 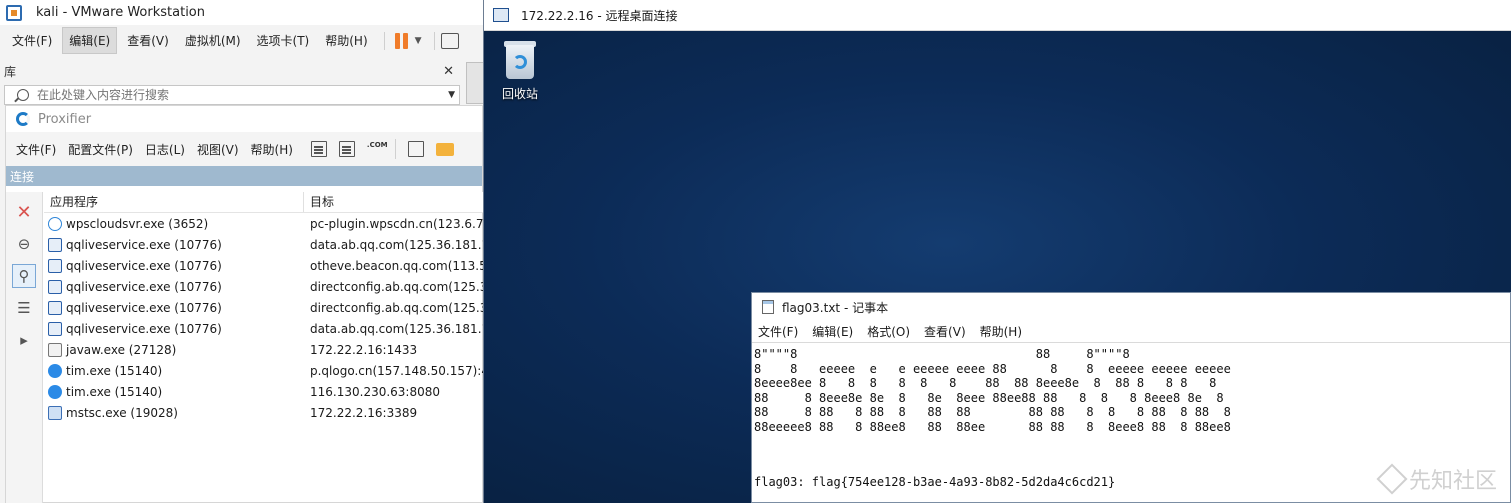 I want to click on vmware-menu-file: 文件(F), so click(x=32, y=40).